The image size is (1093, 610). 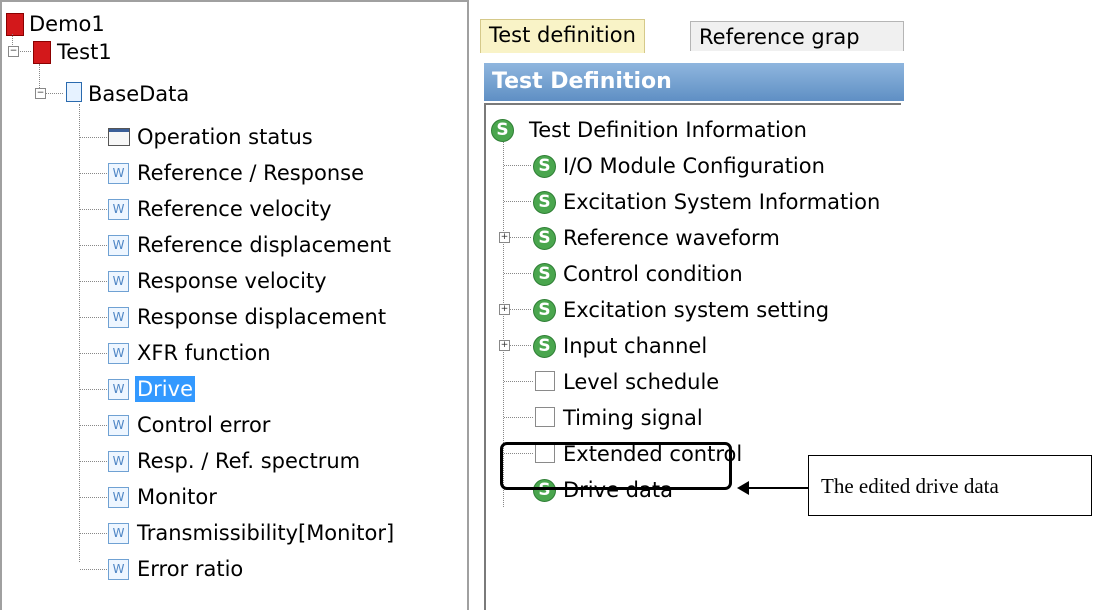 I want to click on tree-item-control-error: Control error, so click(x=203, y=425).